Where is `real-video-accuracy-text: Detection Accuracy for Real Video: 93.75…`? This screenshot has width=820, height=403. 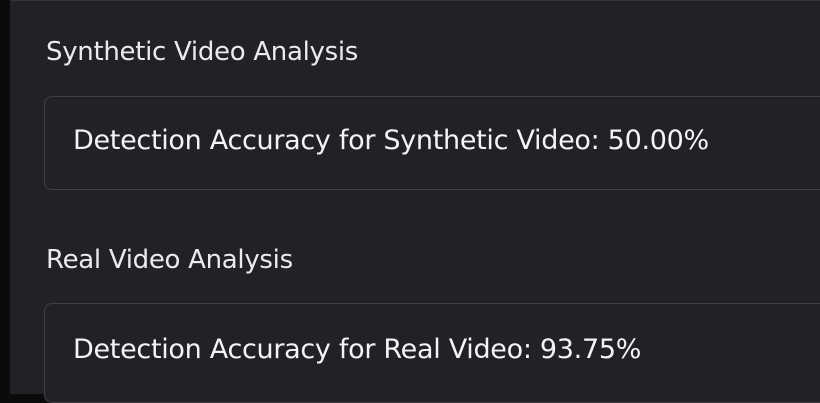 real-video-accuracy-text: Detection Accuracy for Real Video: 93.75… is located at coordinates (357, 349).